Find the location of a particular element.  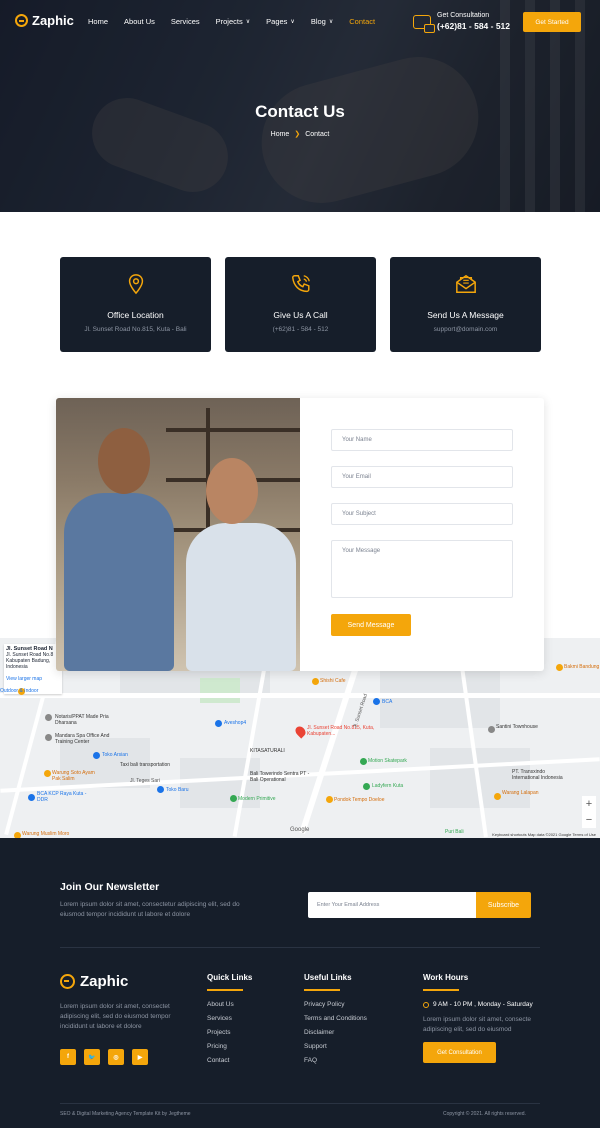

instagram-icon: ◎ is located at coordinates (116, 1057).